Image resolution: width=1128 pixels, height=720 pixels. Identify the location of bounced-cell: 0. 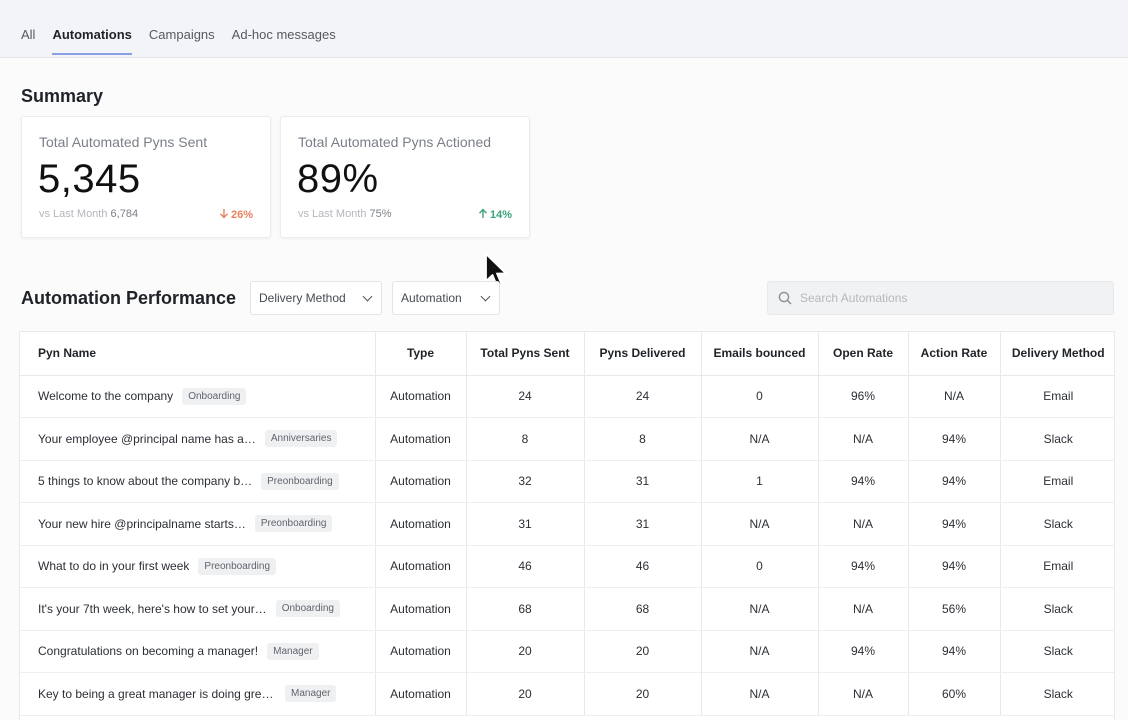
(760, 566).